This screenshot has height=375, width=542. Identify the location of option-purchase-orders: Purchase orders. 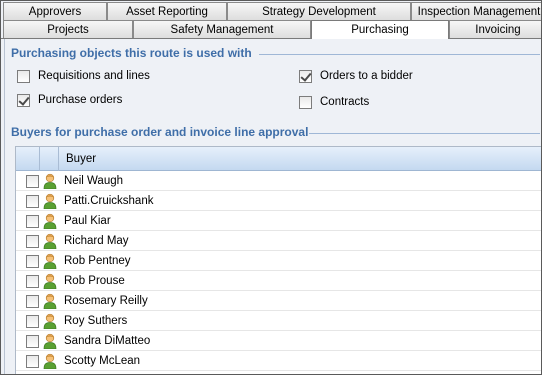
(69, 100).